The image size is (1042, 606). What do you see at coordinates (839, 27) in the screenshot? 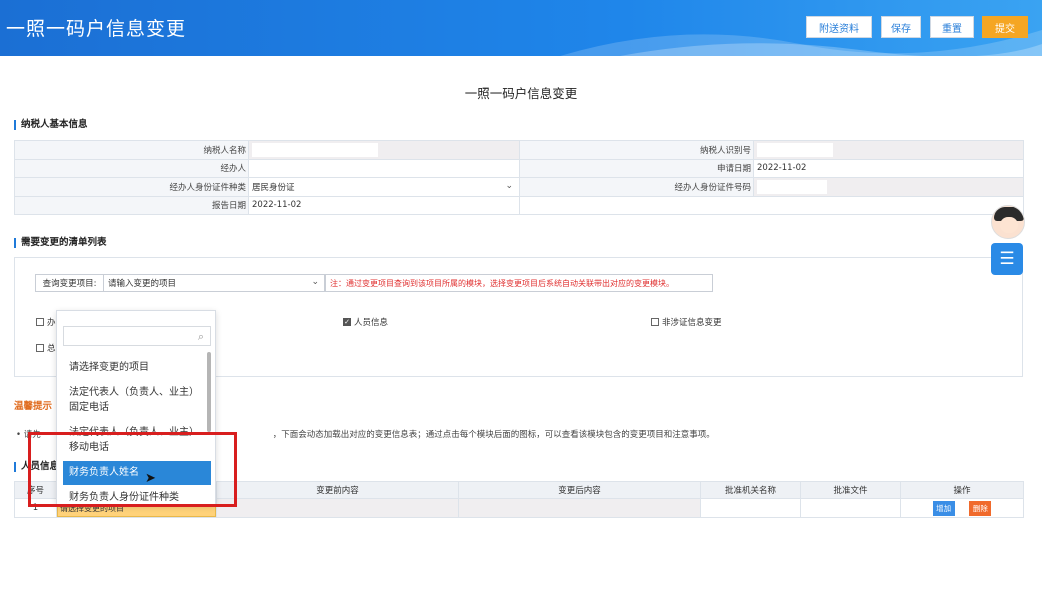
I see `attach-button: 附送资料` at bounding box center [839, 27].